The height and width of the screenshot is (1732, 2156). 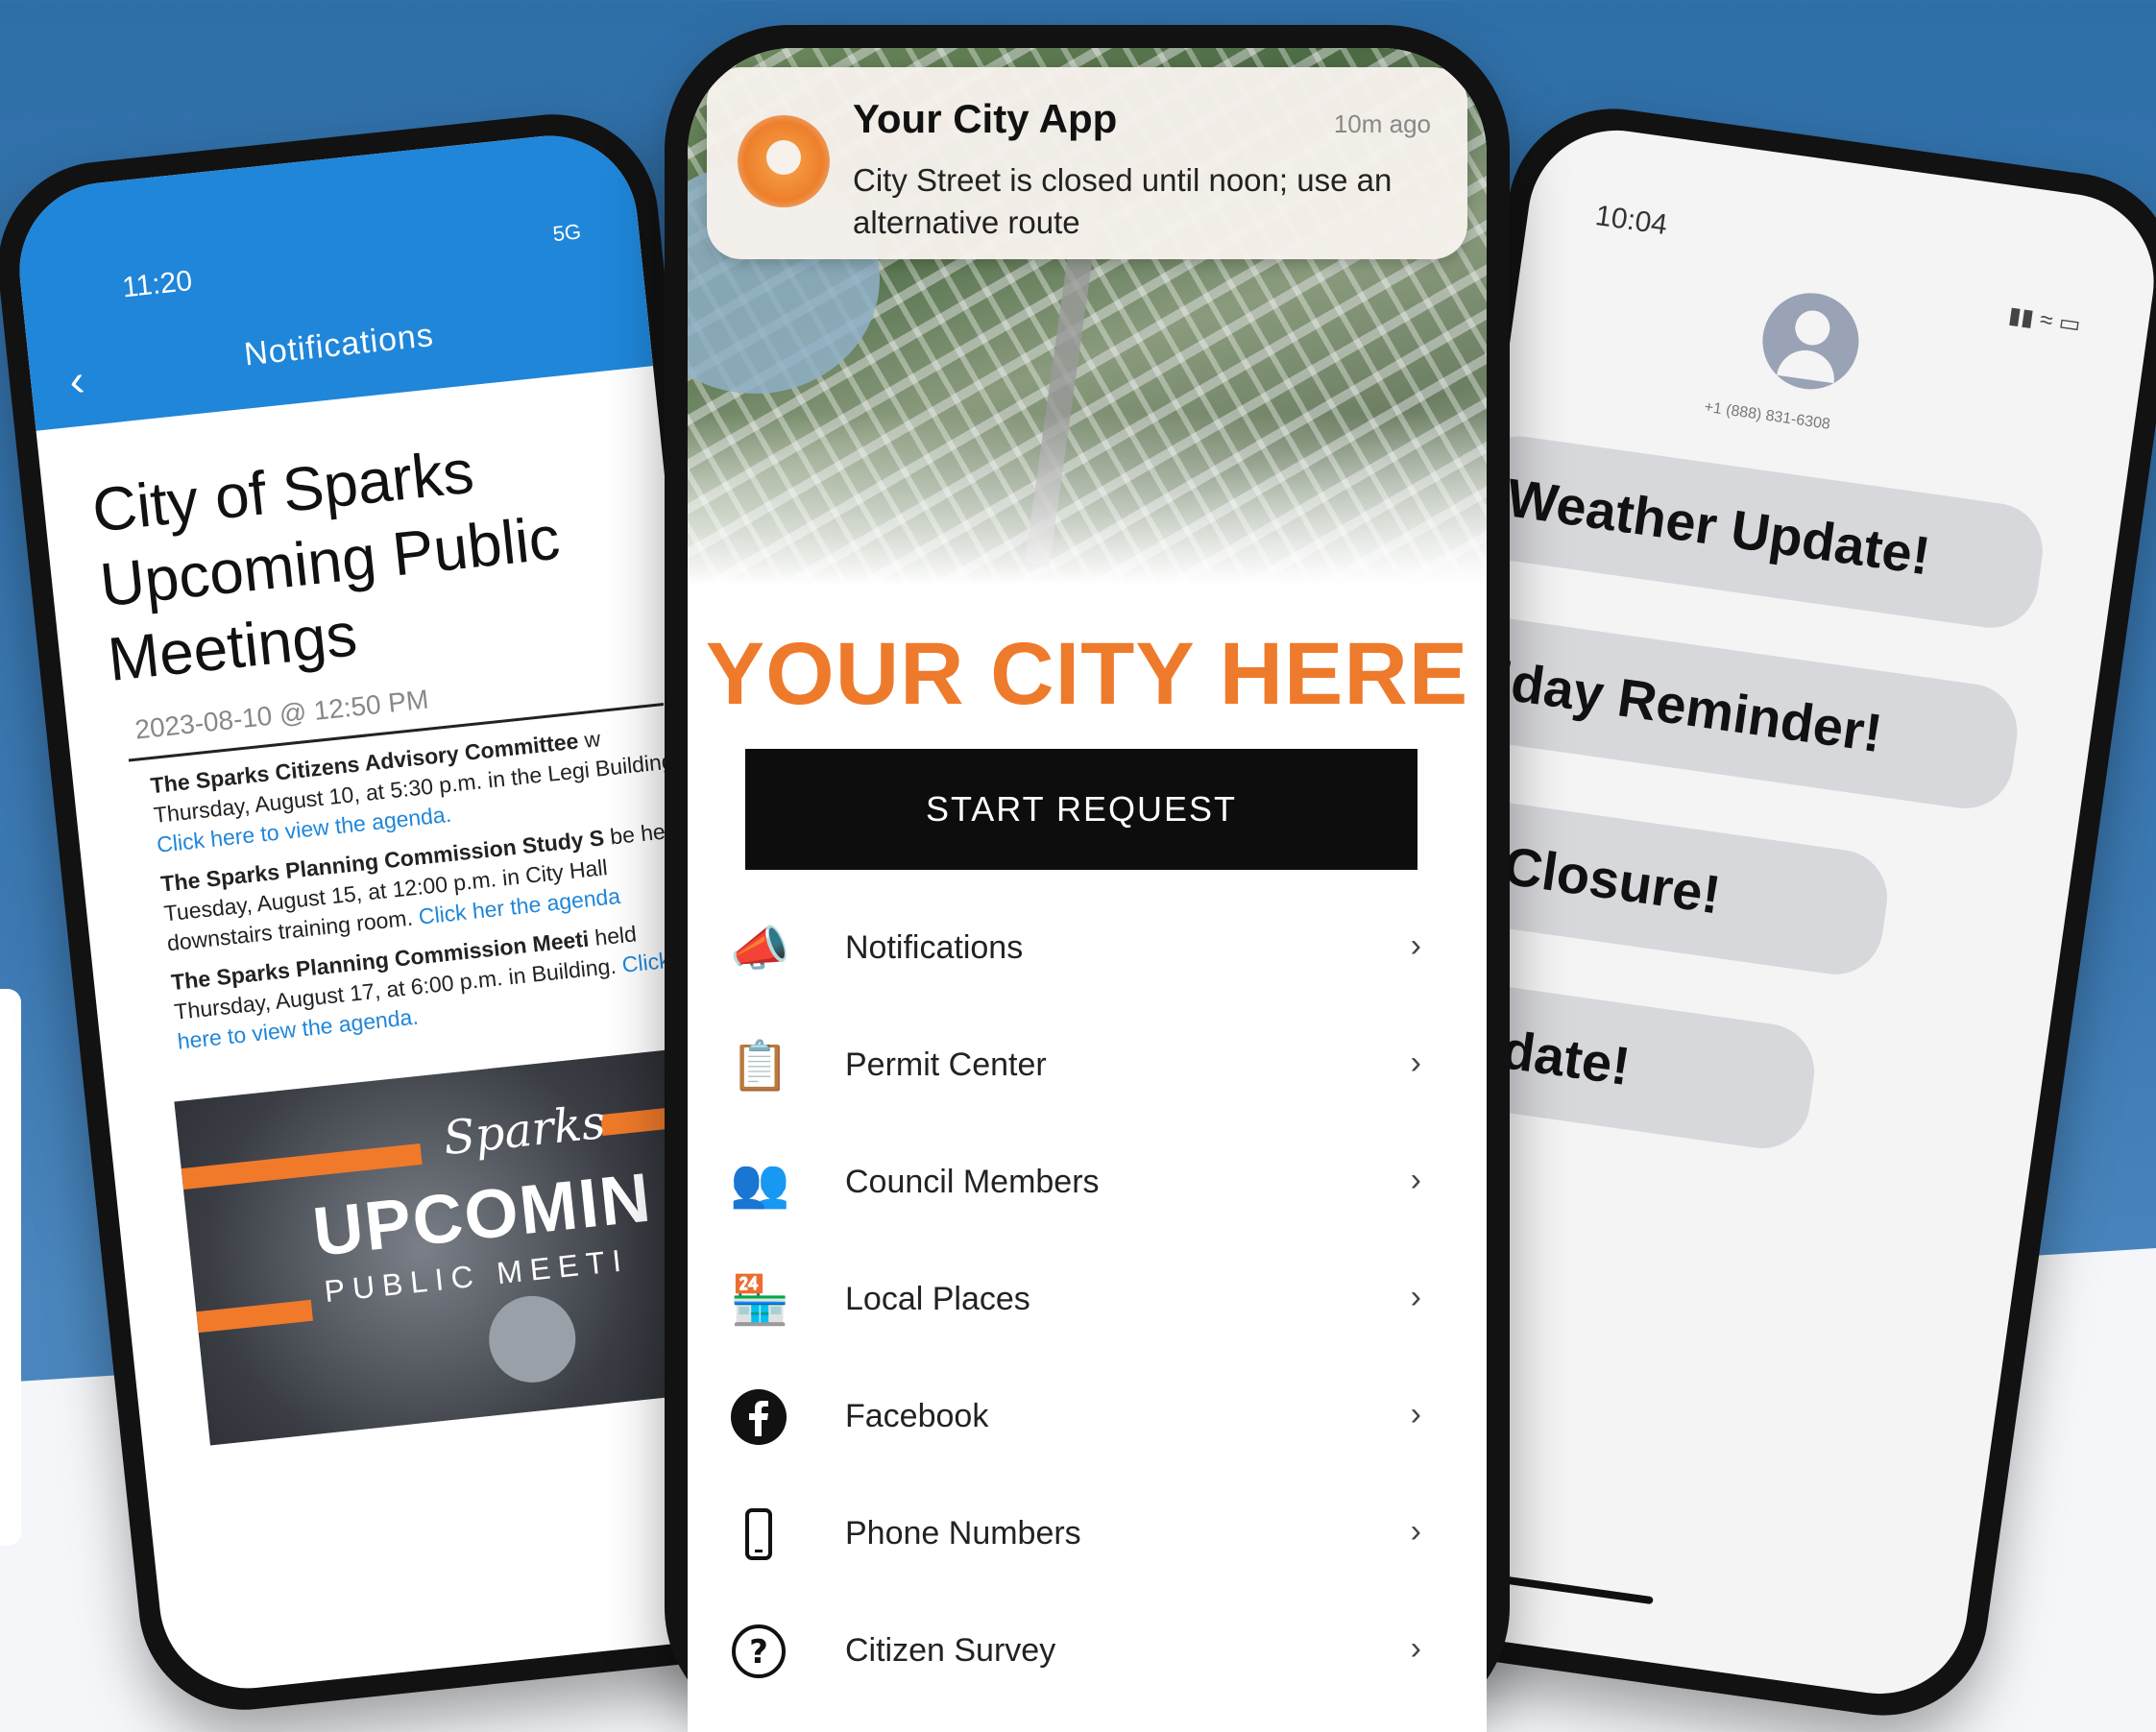 I want to click on start-request-button: START REQUEST, so click(x=1081, y=809).